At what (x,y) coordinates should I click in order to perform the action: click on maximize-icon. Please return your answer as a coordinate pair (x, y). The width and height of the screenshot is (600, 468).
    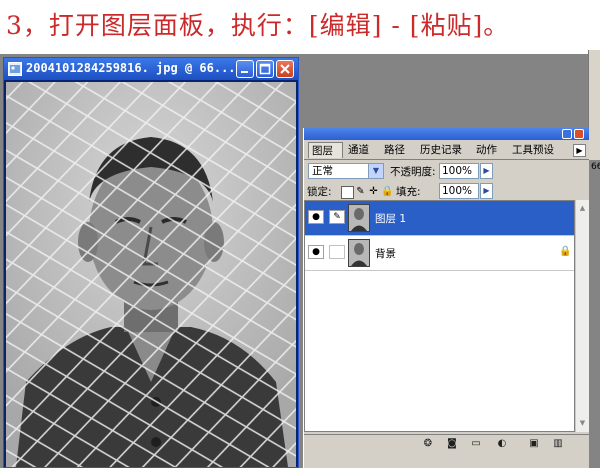
    Looking at the image, I should click on (265, 69).